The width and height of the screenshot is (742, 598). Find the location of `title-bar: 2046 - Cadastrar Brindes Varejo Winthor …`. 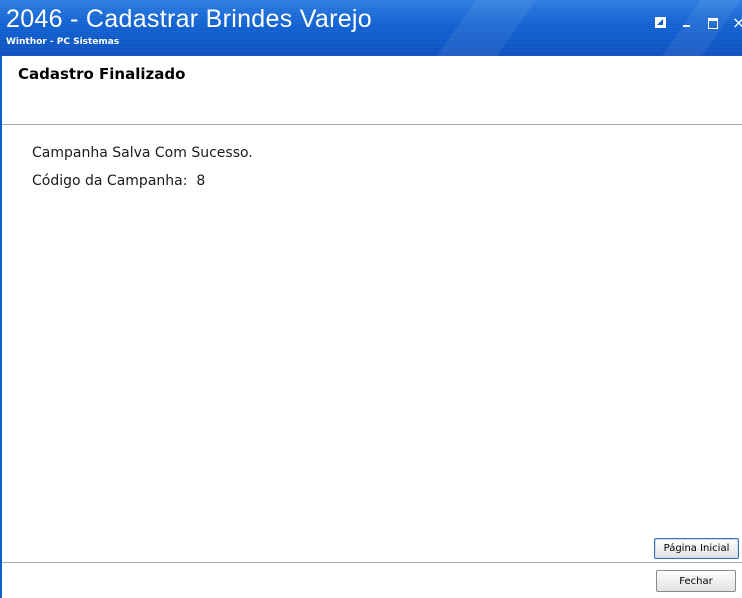

title-bar: 2046 - Cadastrar Brindes Varejo Winthor … is located at coordinates (371, 28).